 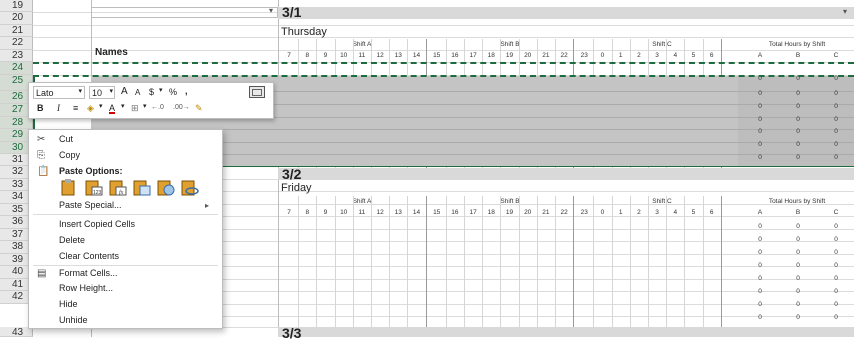 I want to click on shrink-font-button: A, so click(x=137, y=93).